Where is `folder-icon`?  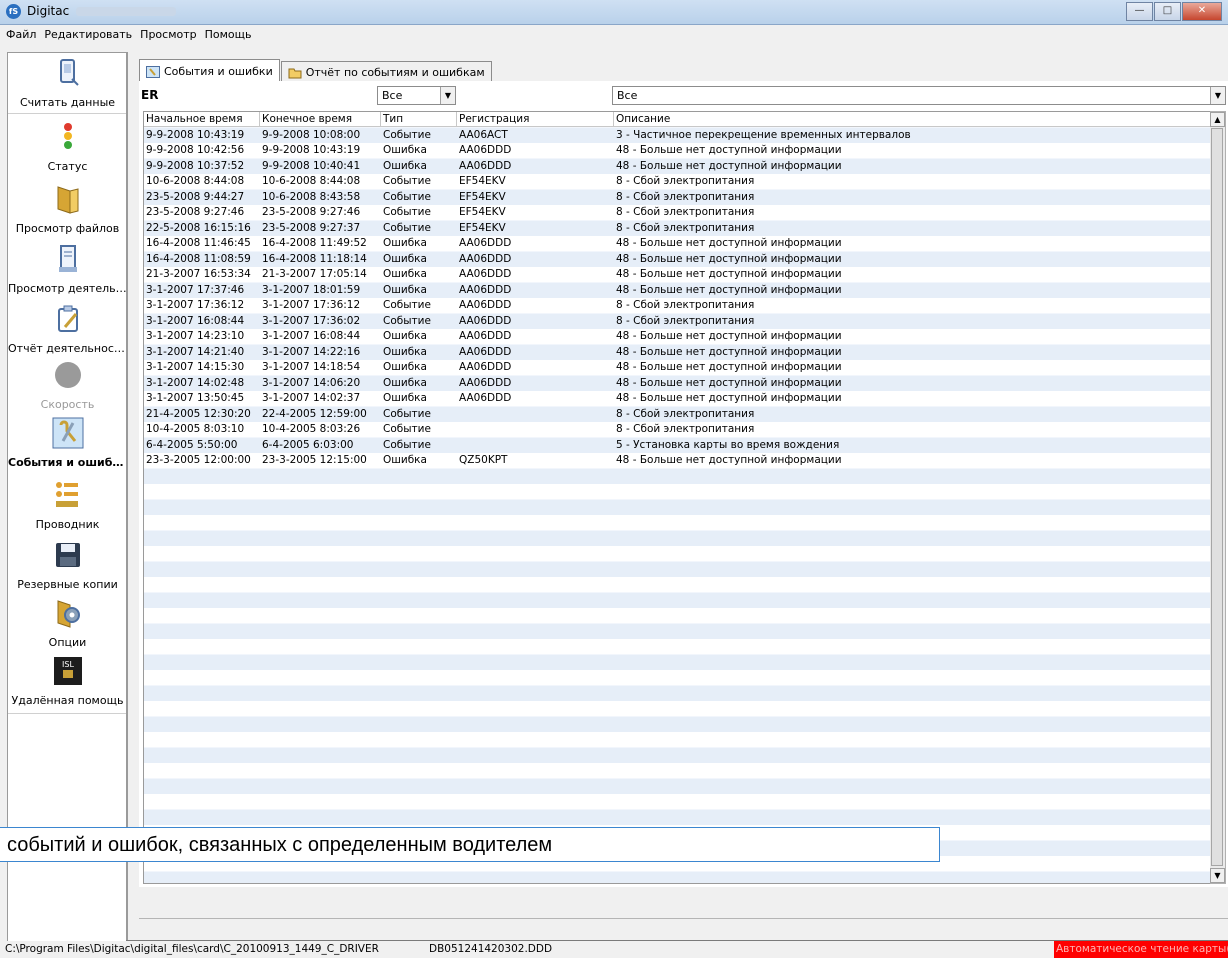
folder-icon is located at coordinates (67, 200).